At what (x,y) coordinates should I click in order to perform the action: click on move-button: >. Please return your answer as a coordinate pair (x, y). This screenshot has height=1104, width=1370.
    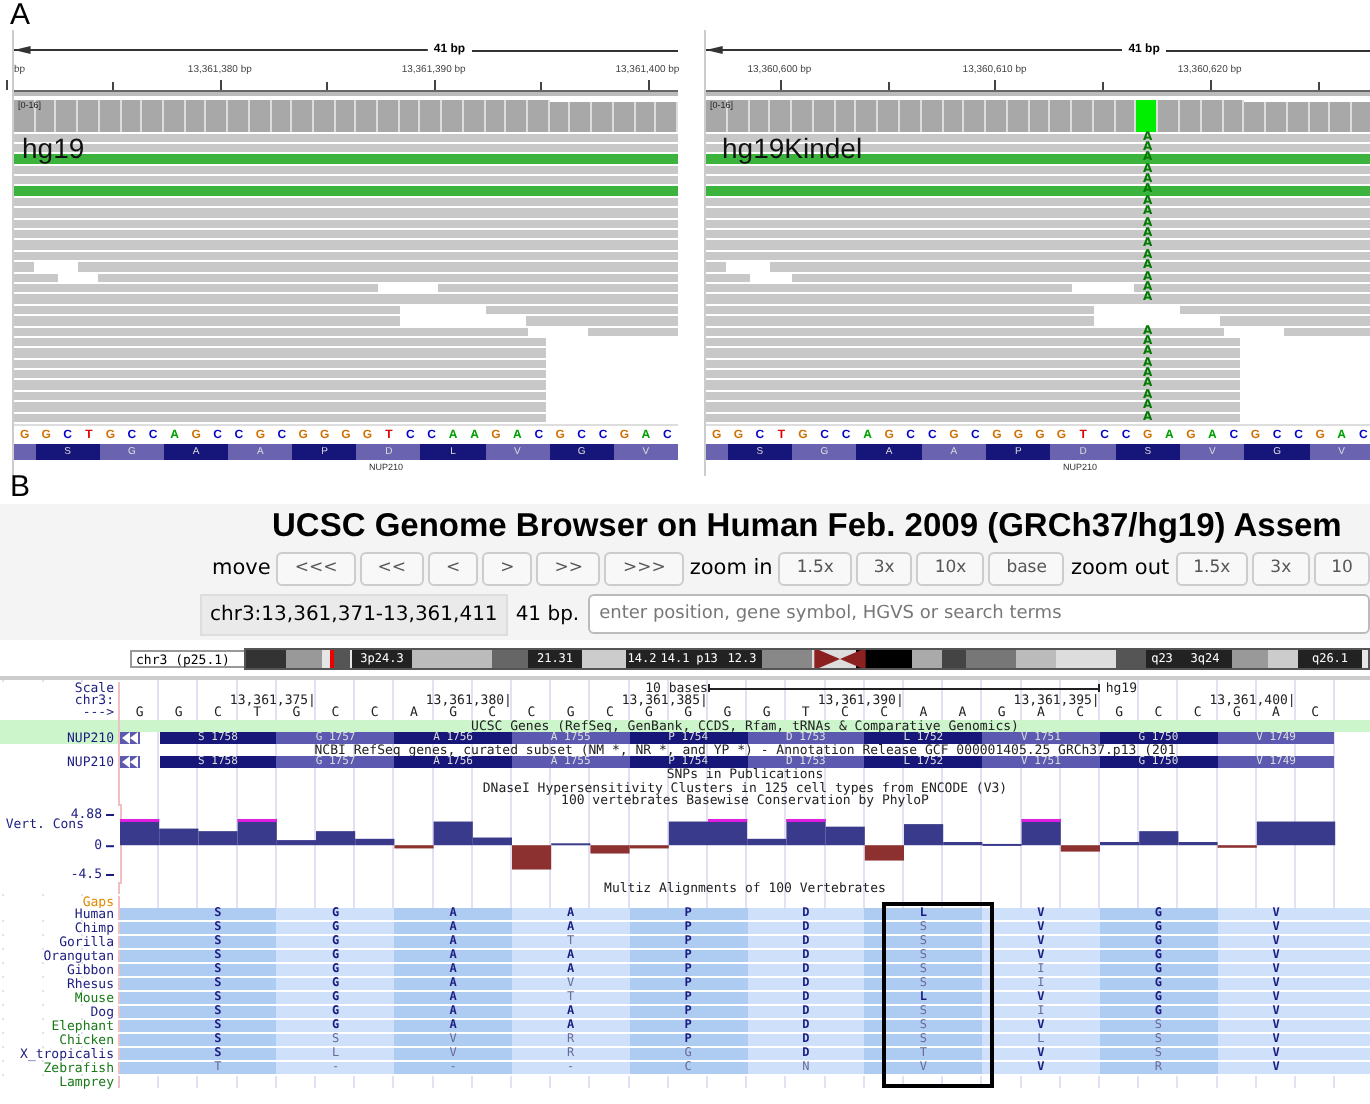
    Looking at the image, I should click on (507, 568).